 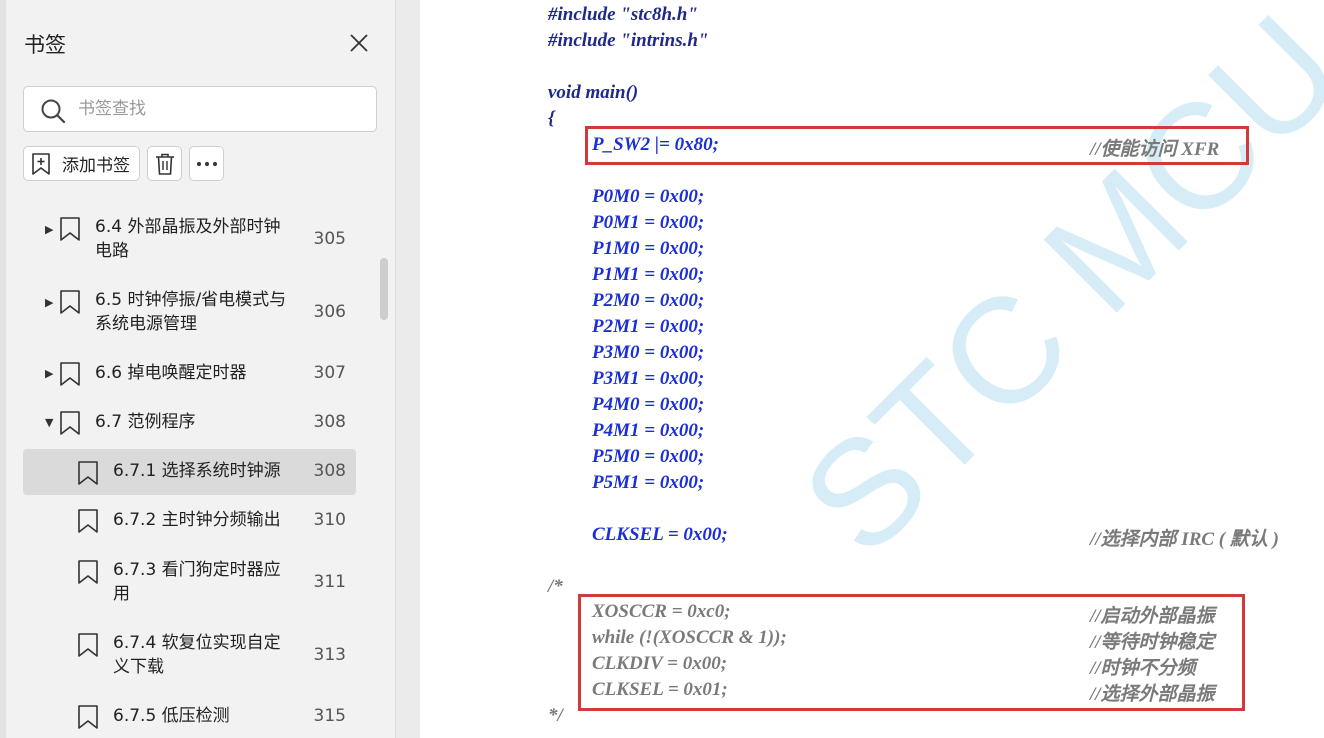 What do you see at coordinates (648, 248) in the screenshot?
I see `code-line: P1M0 = 0x00;` at bounding box center [648, 248].